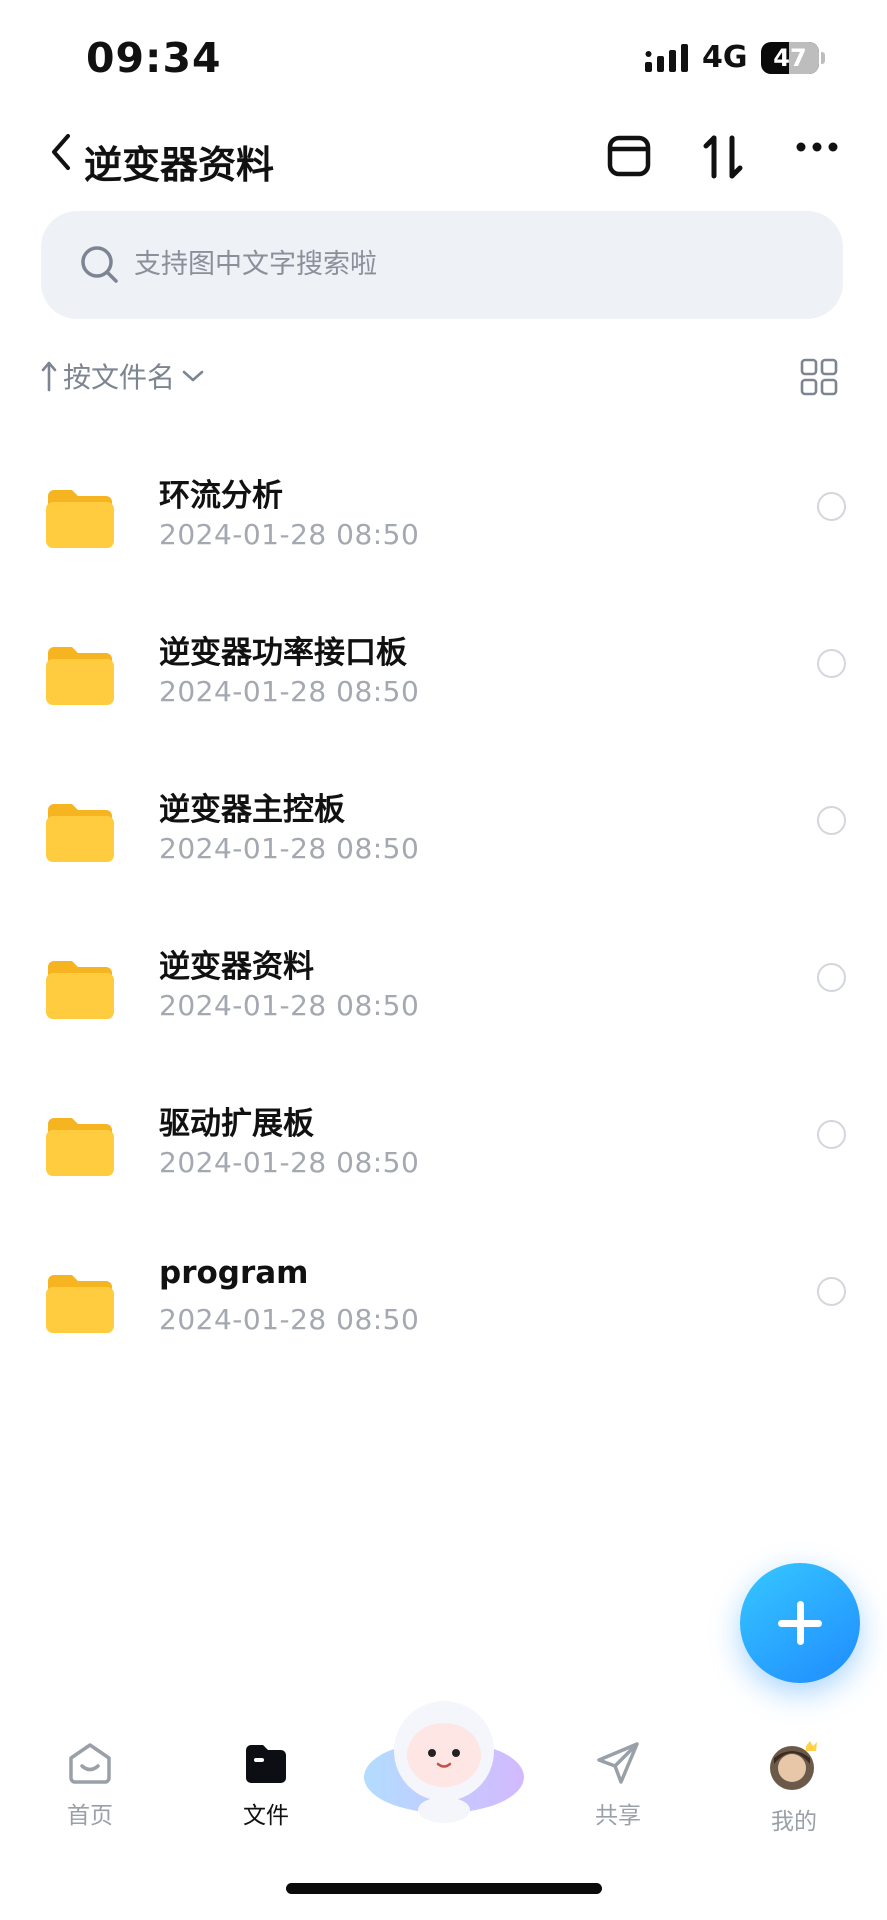 The image size is (887, 1920). I want to click on file-row: 逆变器功率接口板 2024-01-28 08:50, so click(443, 687).